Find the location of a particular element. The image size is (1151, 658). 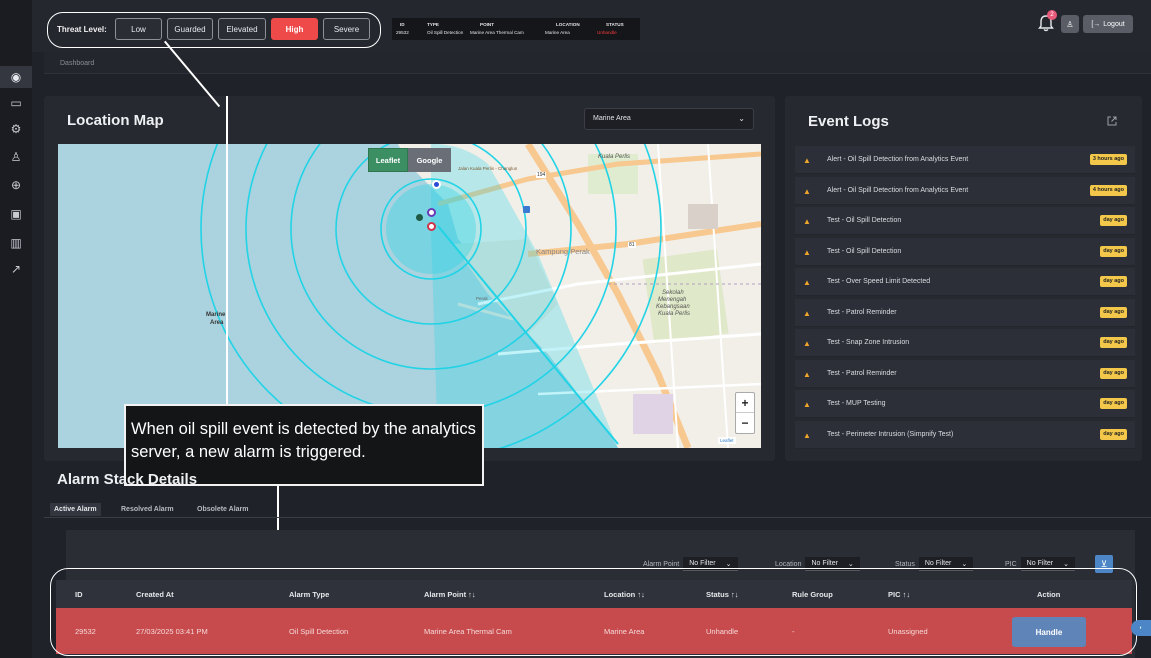

ticker-id: 29532 is located at coordinates (402, 32).